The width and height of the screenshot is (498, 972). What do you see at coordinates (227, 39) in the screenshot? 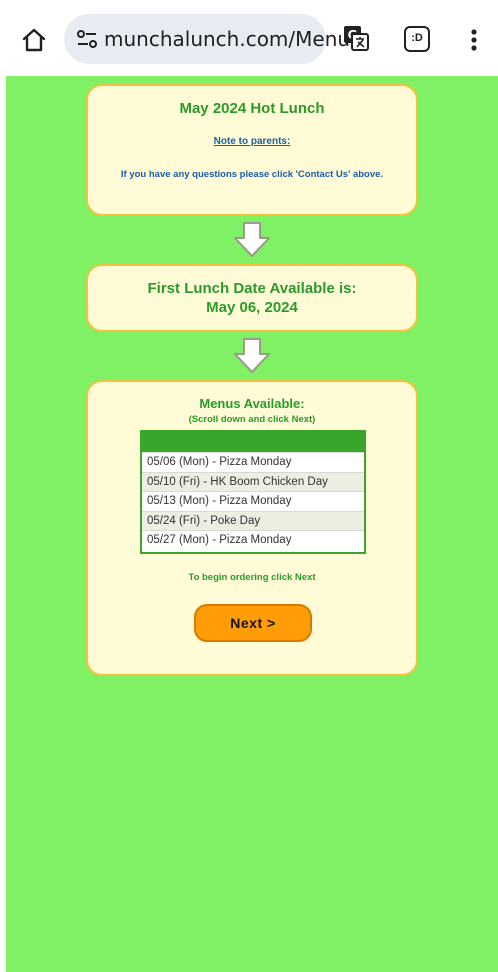
I see `url-text: munchalunch.com/Menu` at bounding box center [227, 39].